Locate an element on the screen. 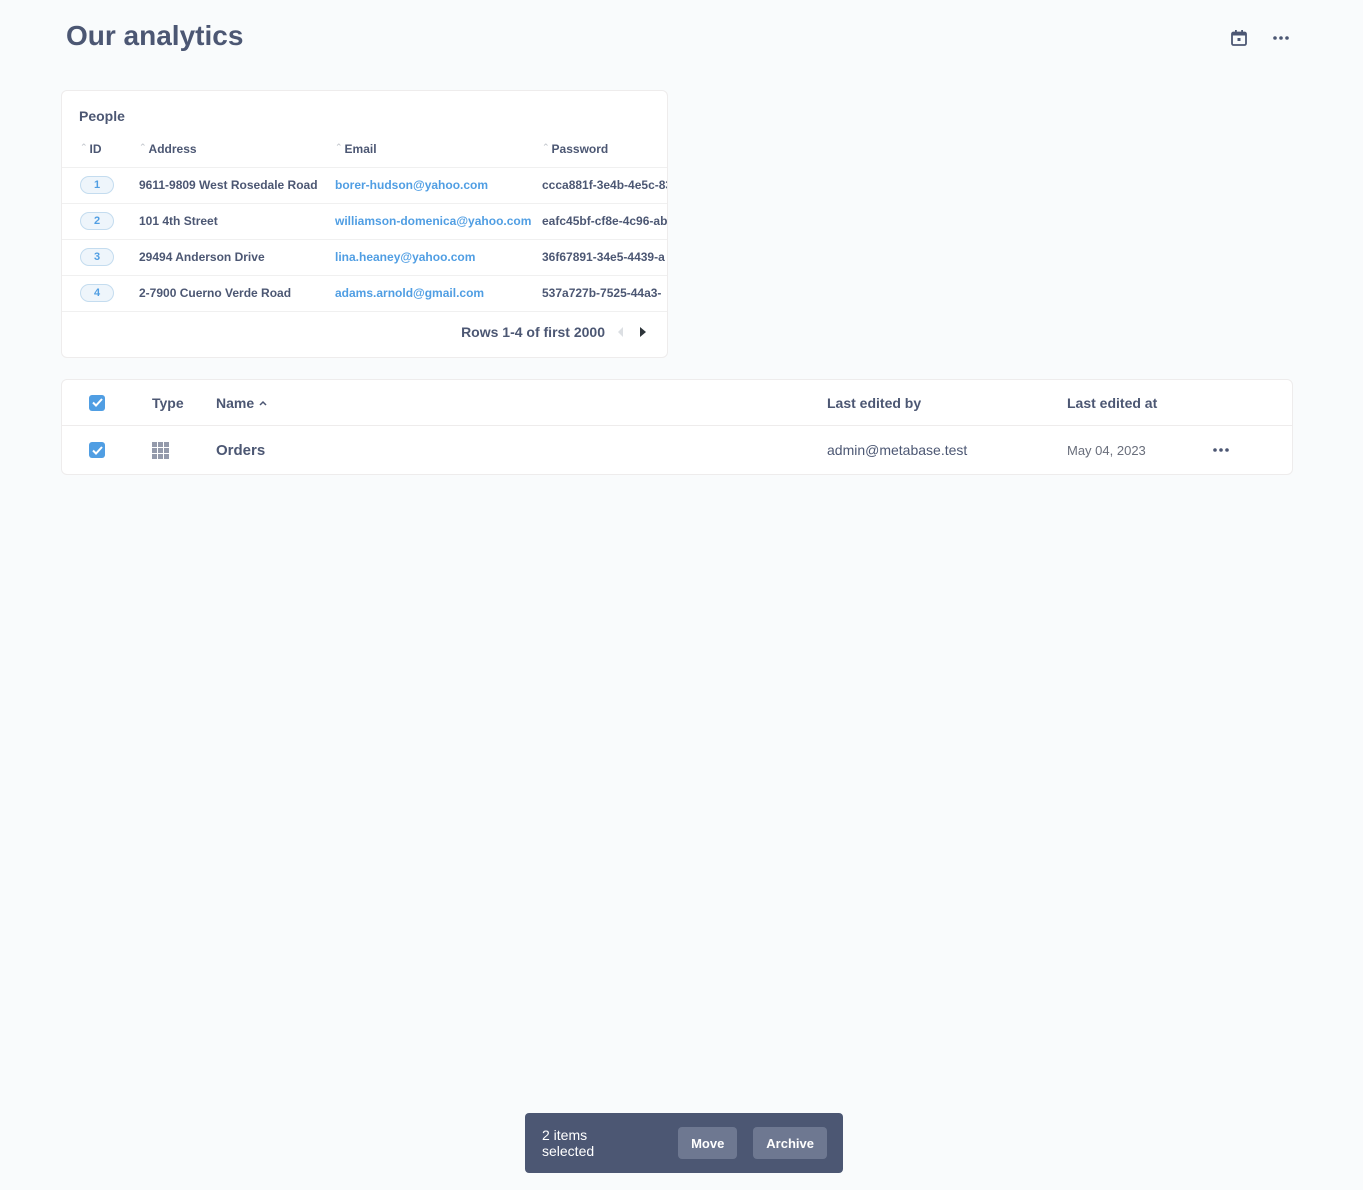  move-button: Move is located at coordinates (708, 1143).